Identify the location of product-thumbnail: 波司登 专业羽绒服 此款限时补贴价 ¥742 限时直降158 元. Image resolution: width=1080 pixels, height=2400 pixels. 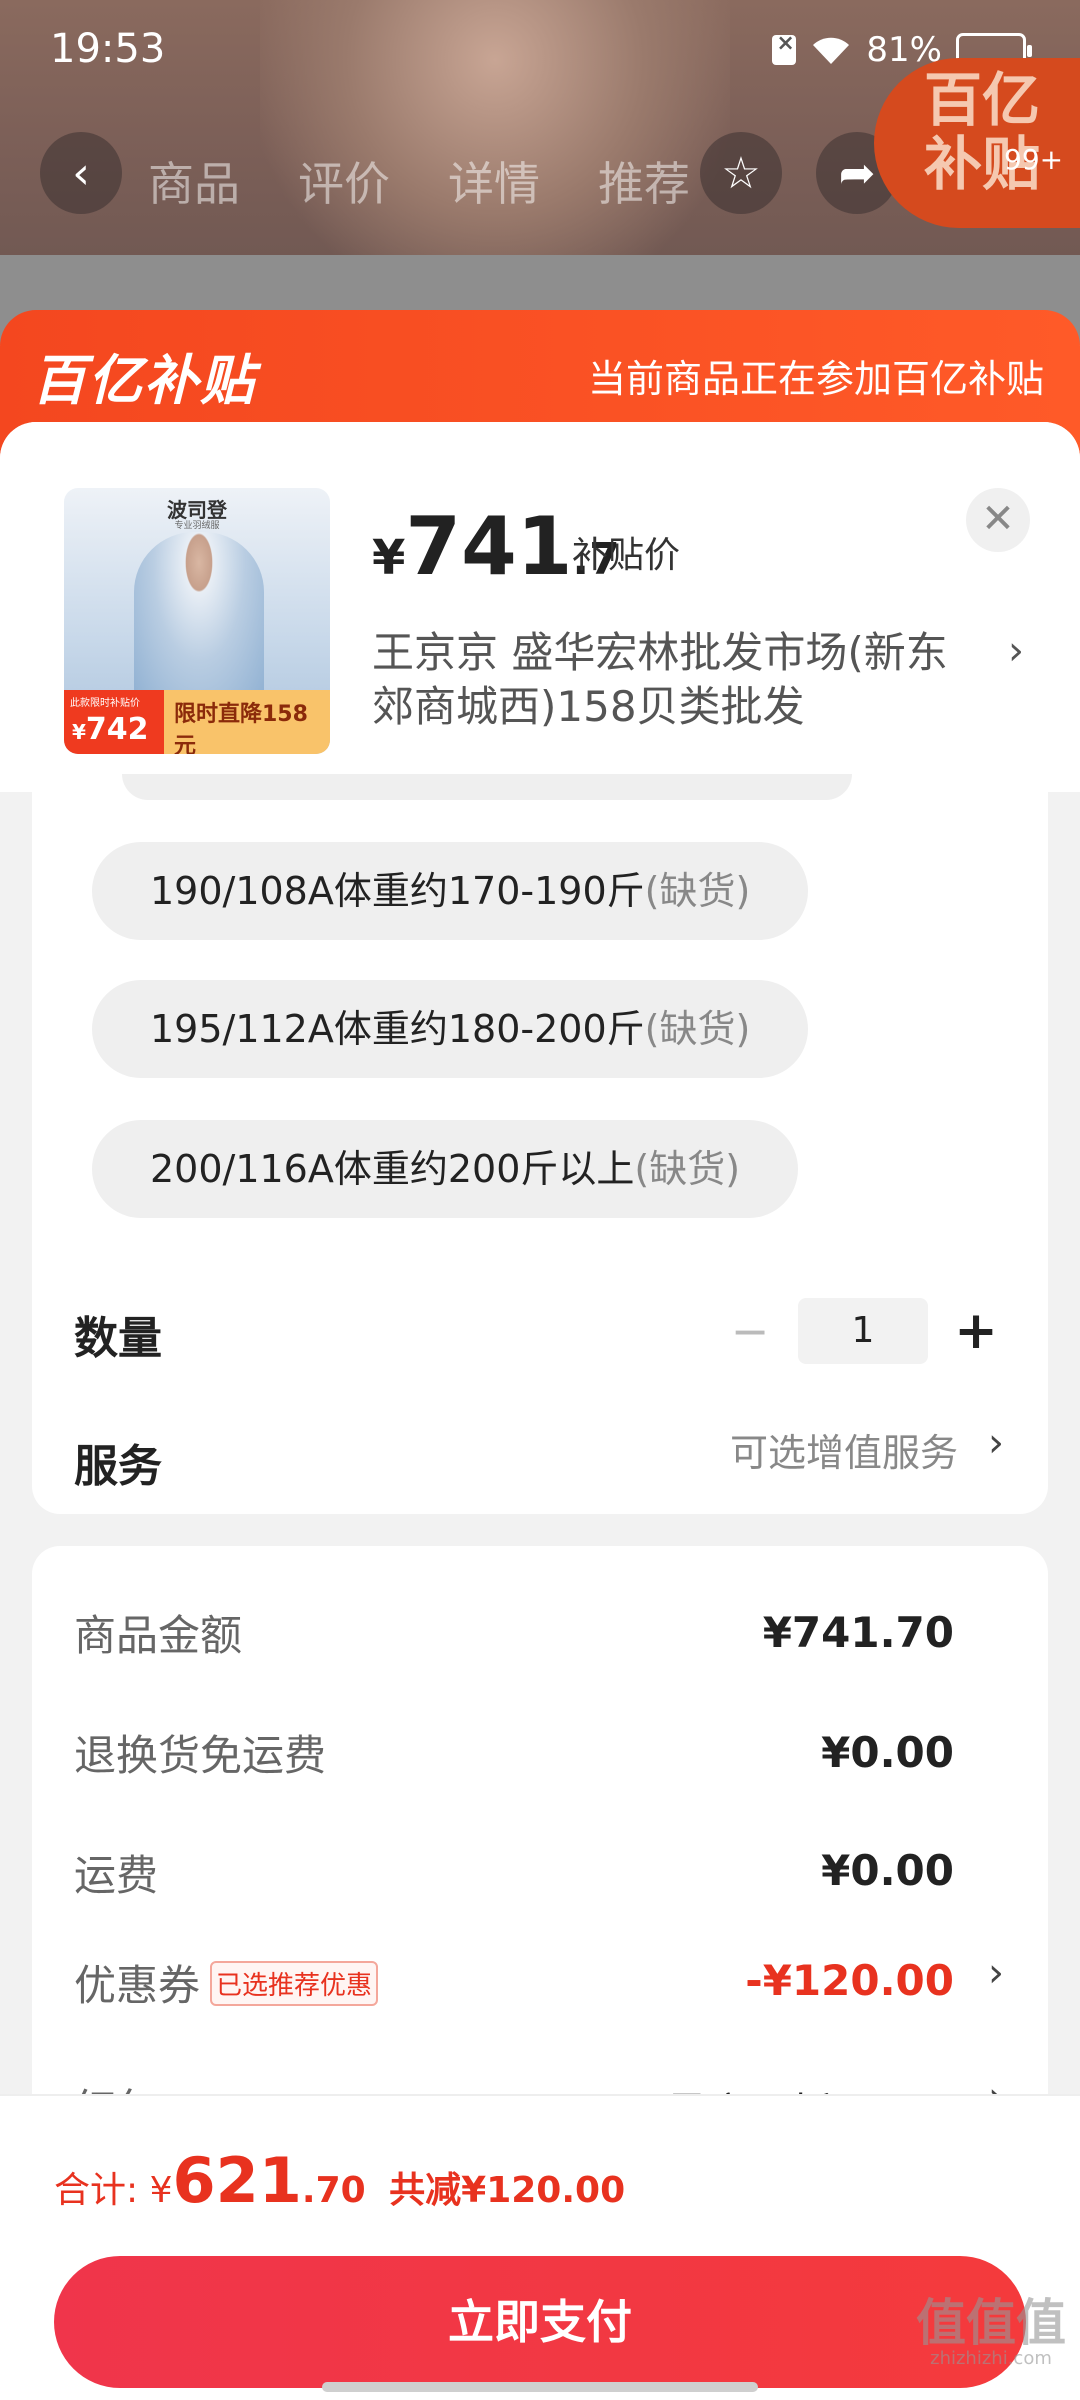
(197, 621).